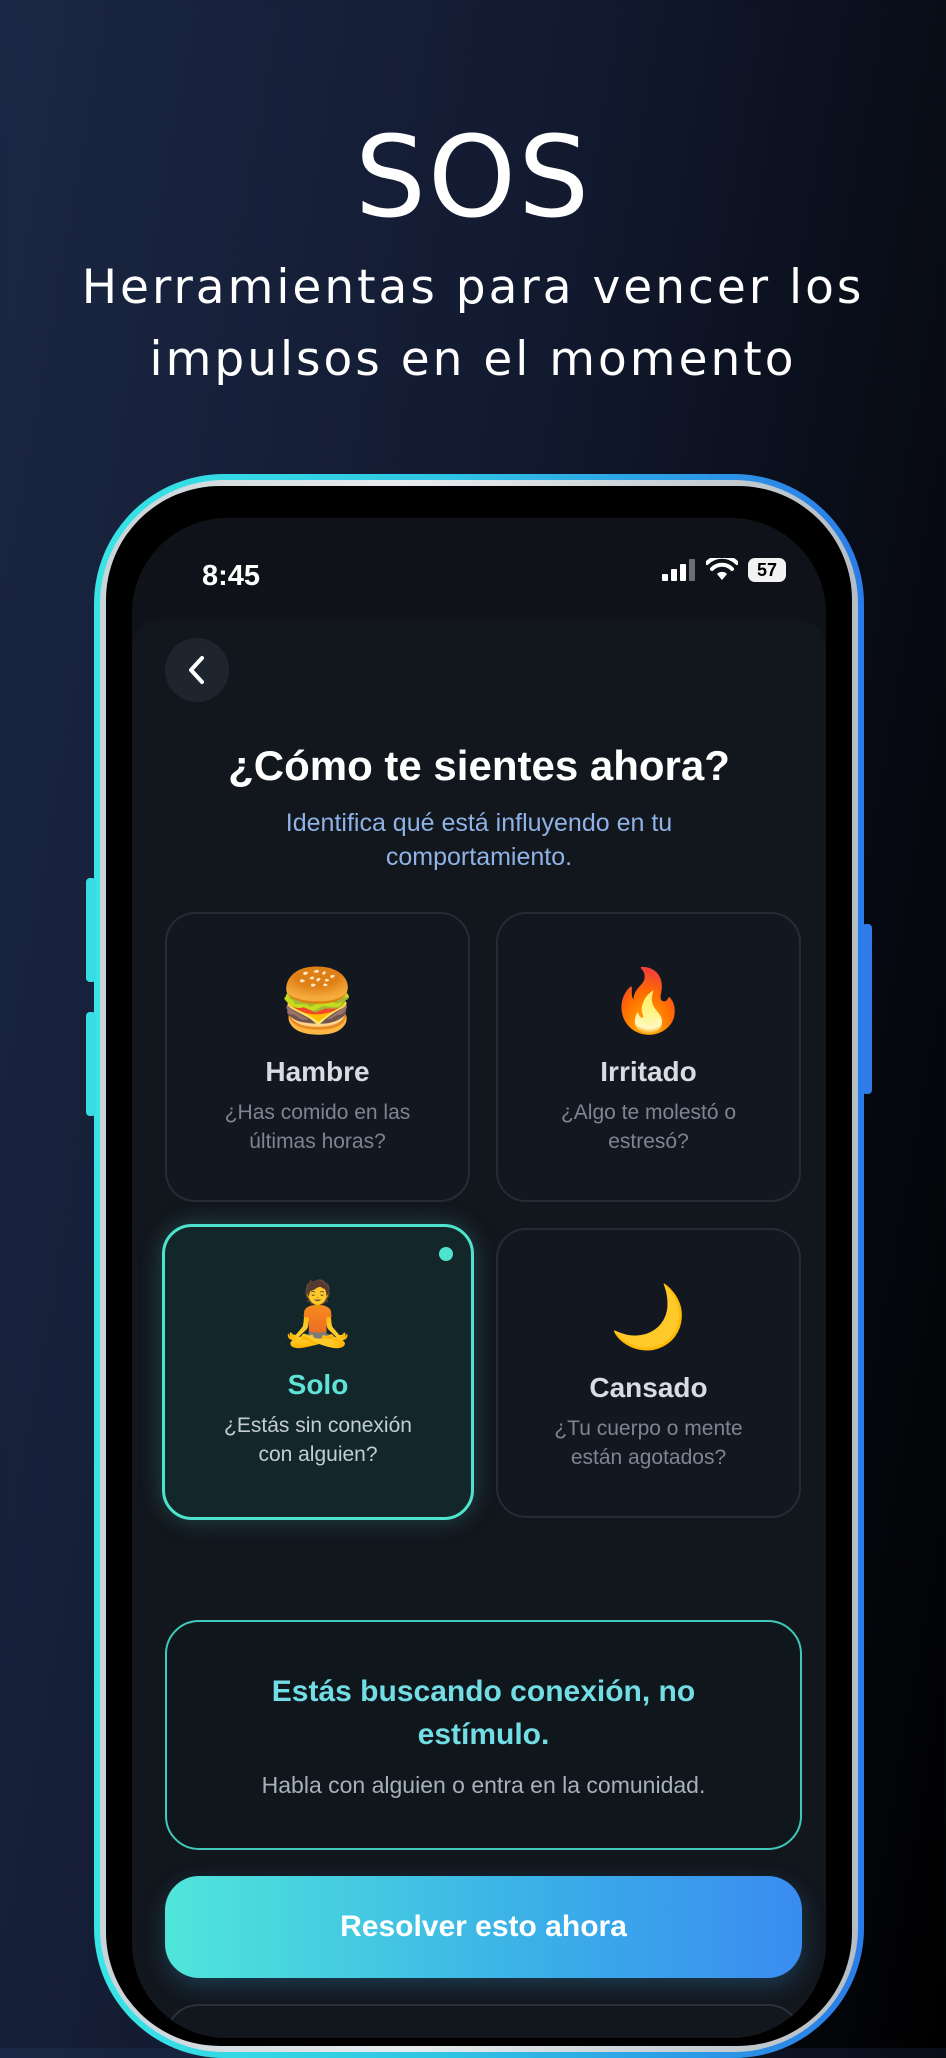  Describe the element at coordinates (231, 576) in the screenshot. I see `status-time: 8:45` at that location.